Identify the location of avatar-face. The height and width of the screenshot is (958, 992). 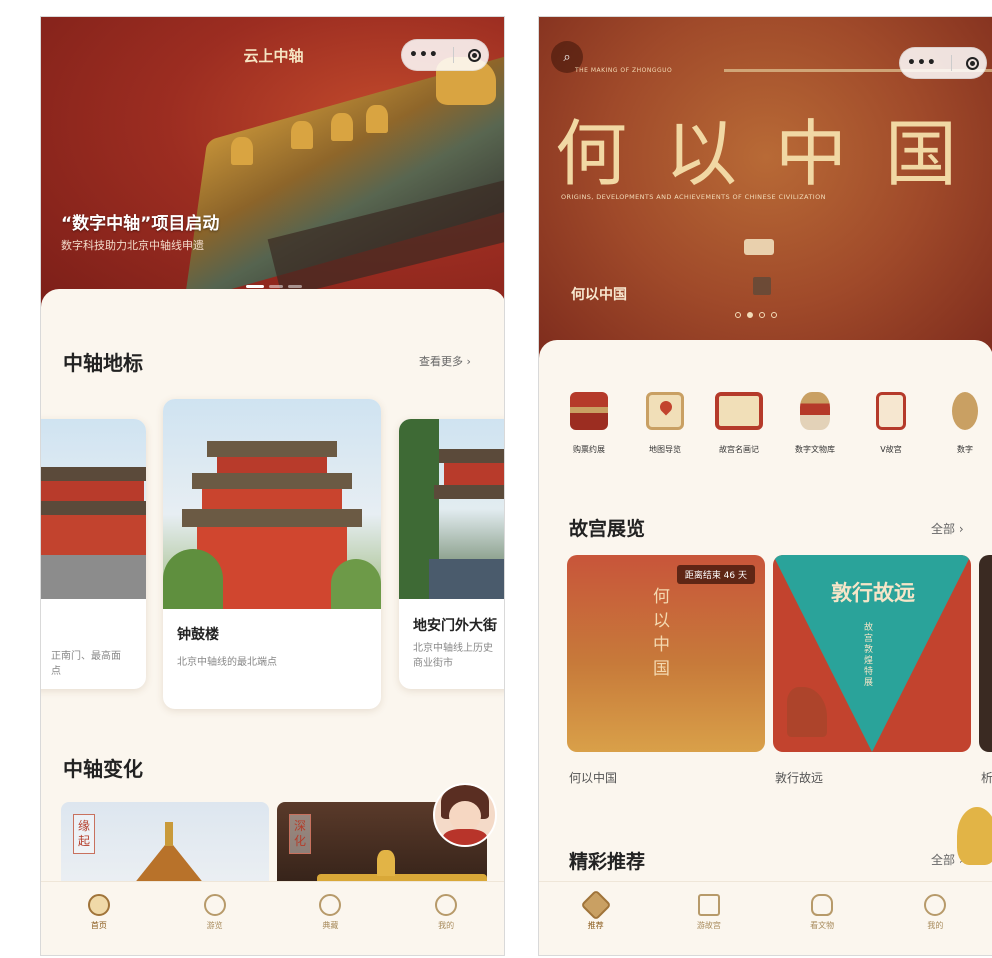
(465, 816).